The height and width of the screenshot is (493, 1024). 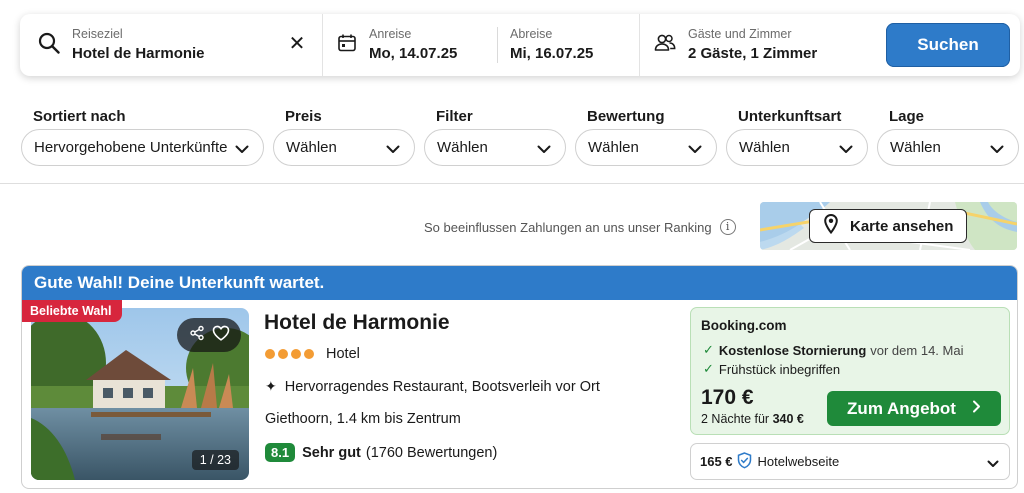 What do you see at coordinates (197, 335) in the screenshot?
I see `share-icon` at bounding box center [197, 335].